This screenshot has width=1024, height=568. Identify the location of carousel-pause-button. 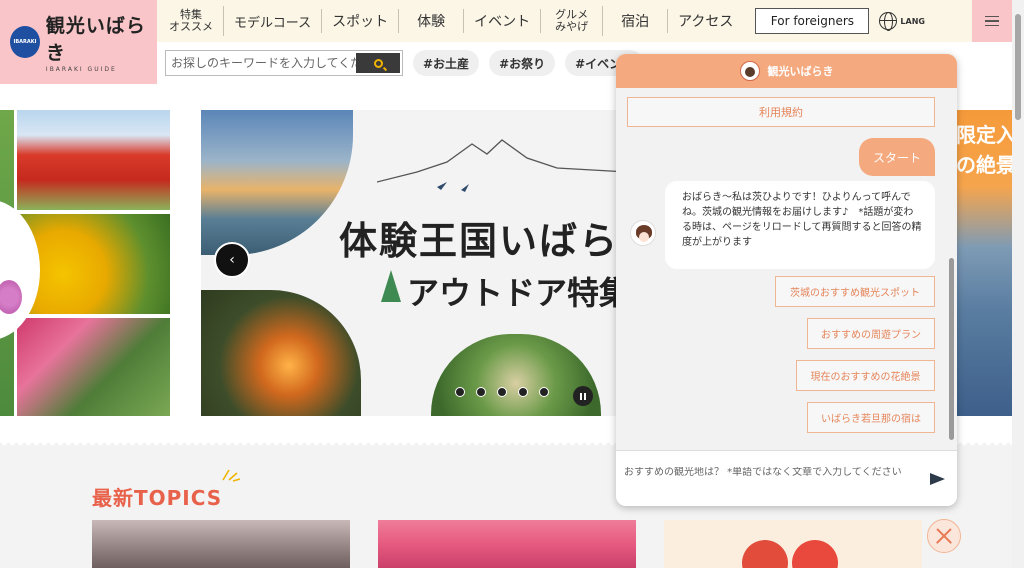
(583, 396).